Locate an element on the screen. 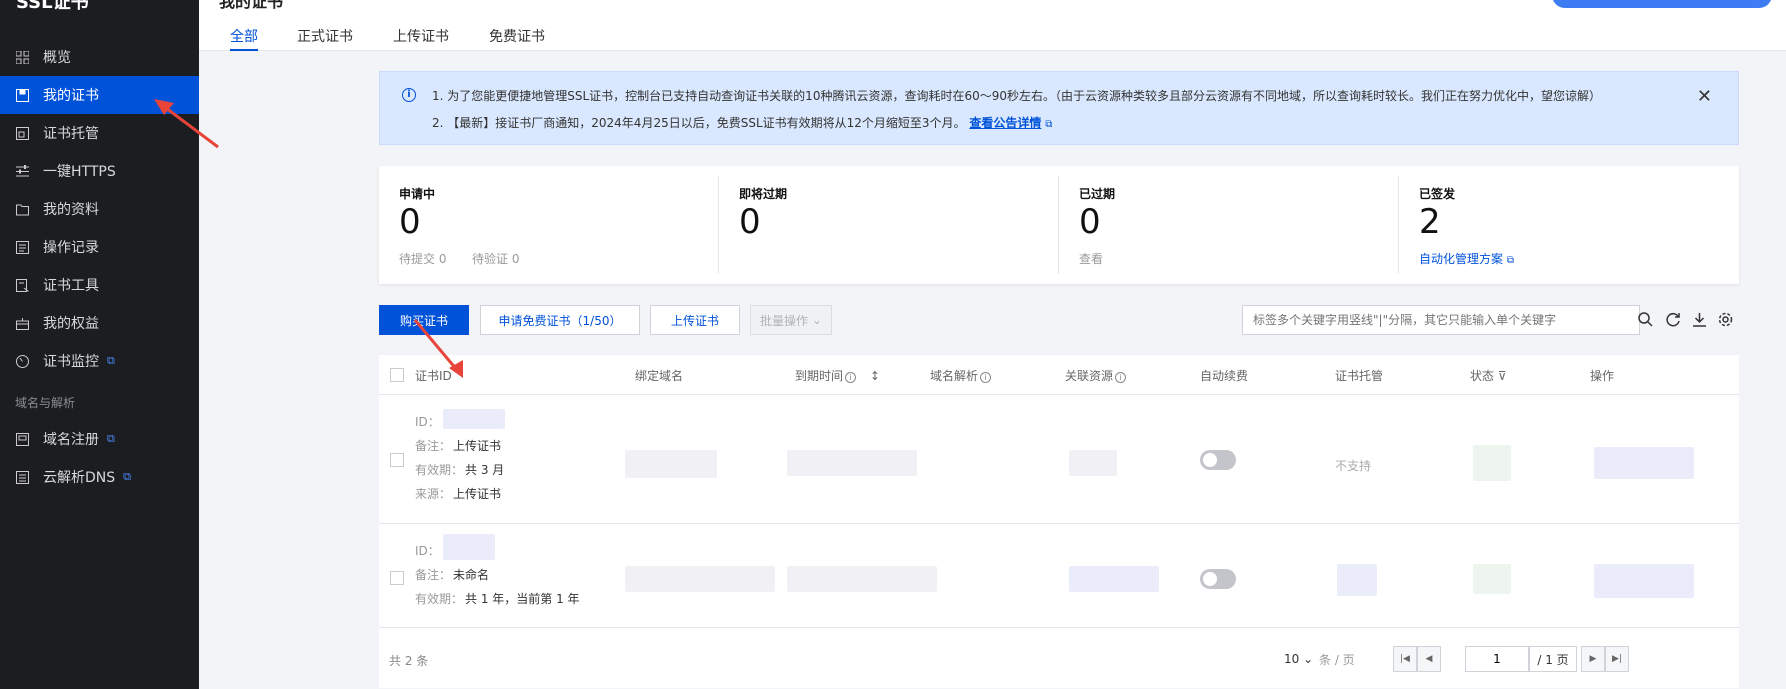 The width and height of the screenshot is (1786, 689). apply-free-certificate-button: 申请免费证书（1/50） is located at coordinates (560, 320).